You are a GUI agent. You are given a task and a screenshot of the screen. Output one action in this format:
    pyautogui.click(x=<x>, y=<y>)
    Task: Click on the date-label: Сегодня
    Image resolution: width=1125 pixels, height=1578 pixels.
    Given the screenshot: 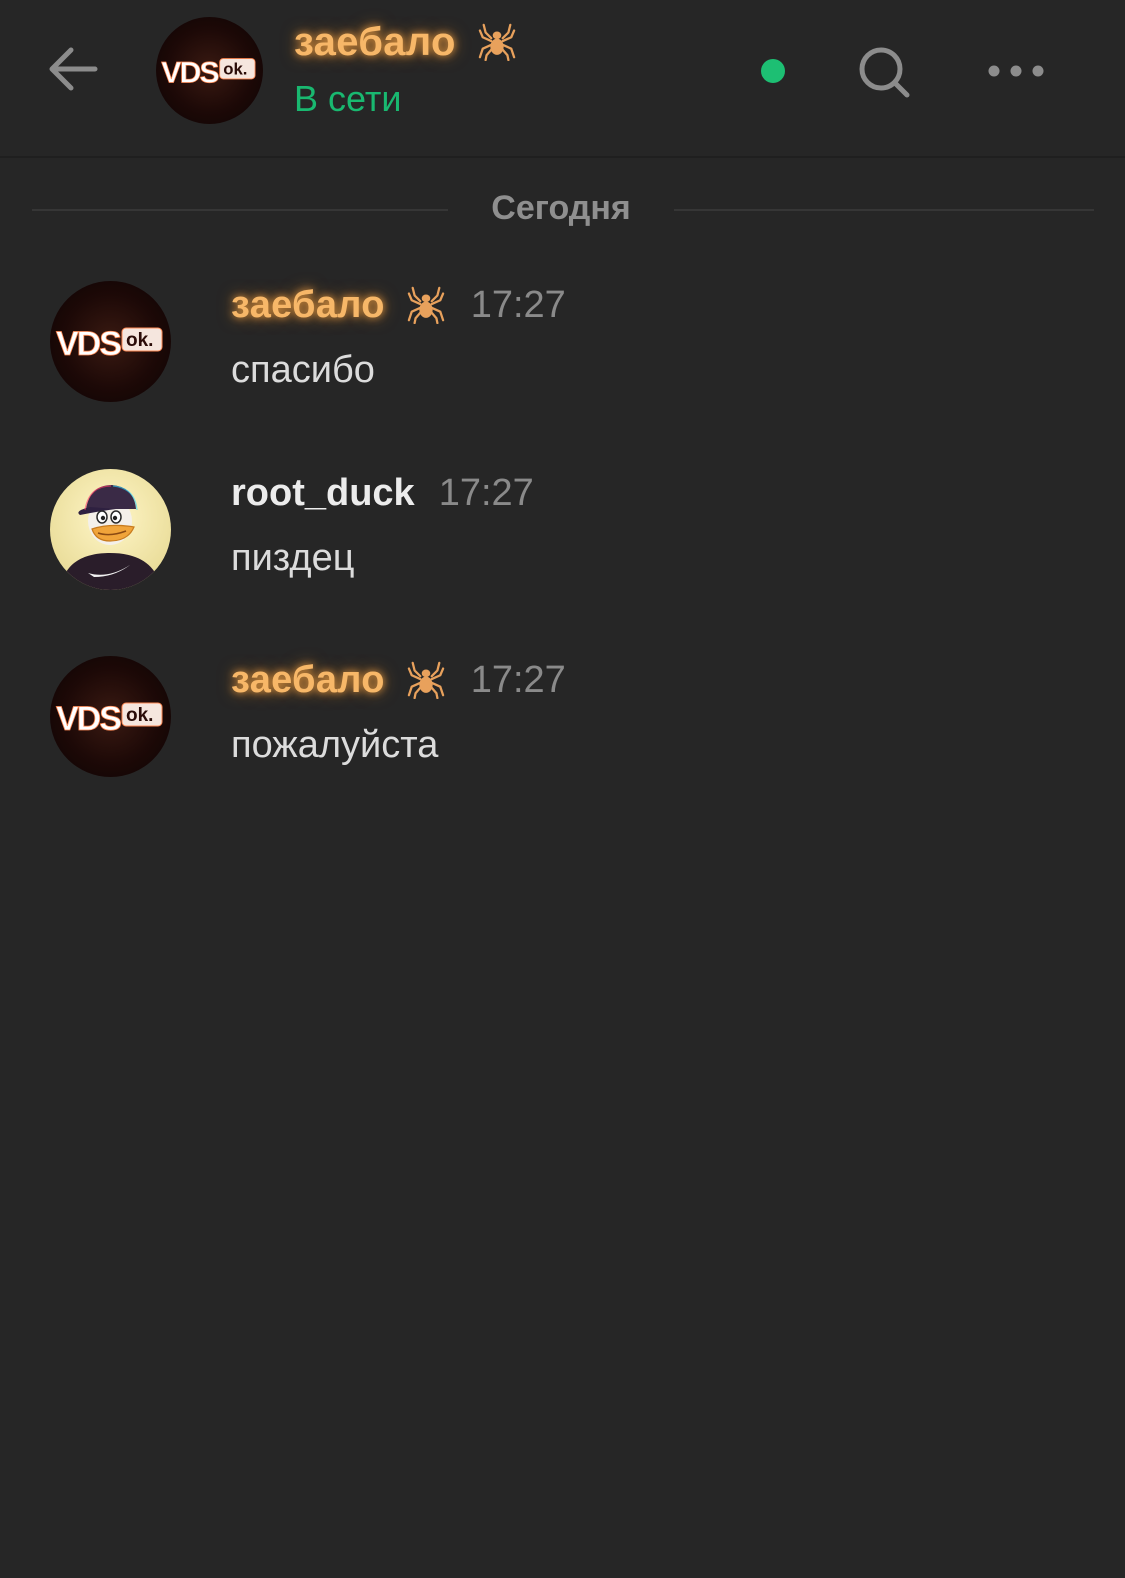 What is the action you would take?
    pyautogui.click(x=561, y=208)
    